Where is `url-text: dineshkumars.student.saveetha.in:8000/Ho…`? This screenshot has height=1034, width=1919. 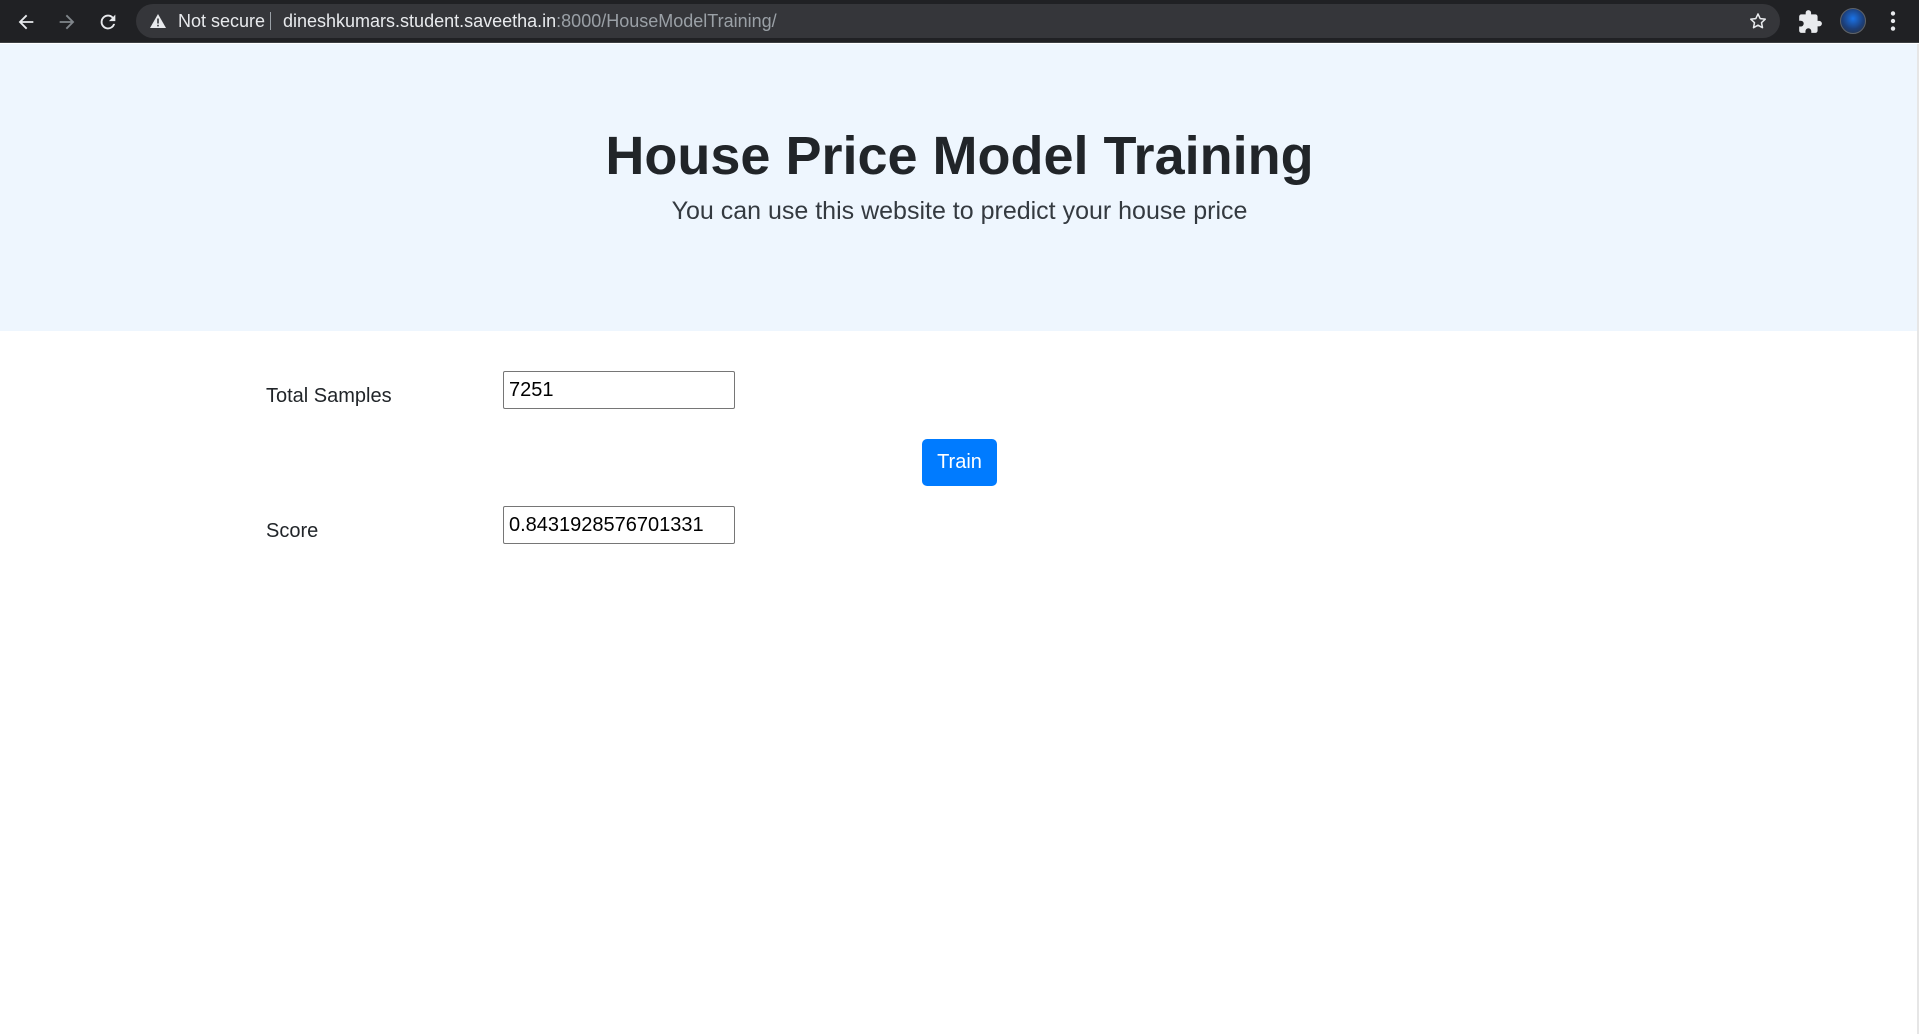 url-text: dineshkumars.student.saveetha.in:8000/Ho… is located at coordinates (530, 21).